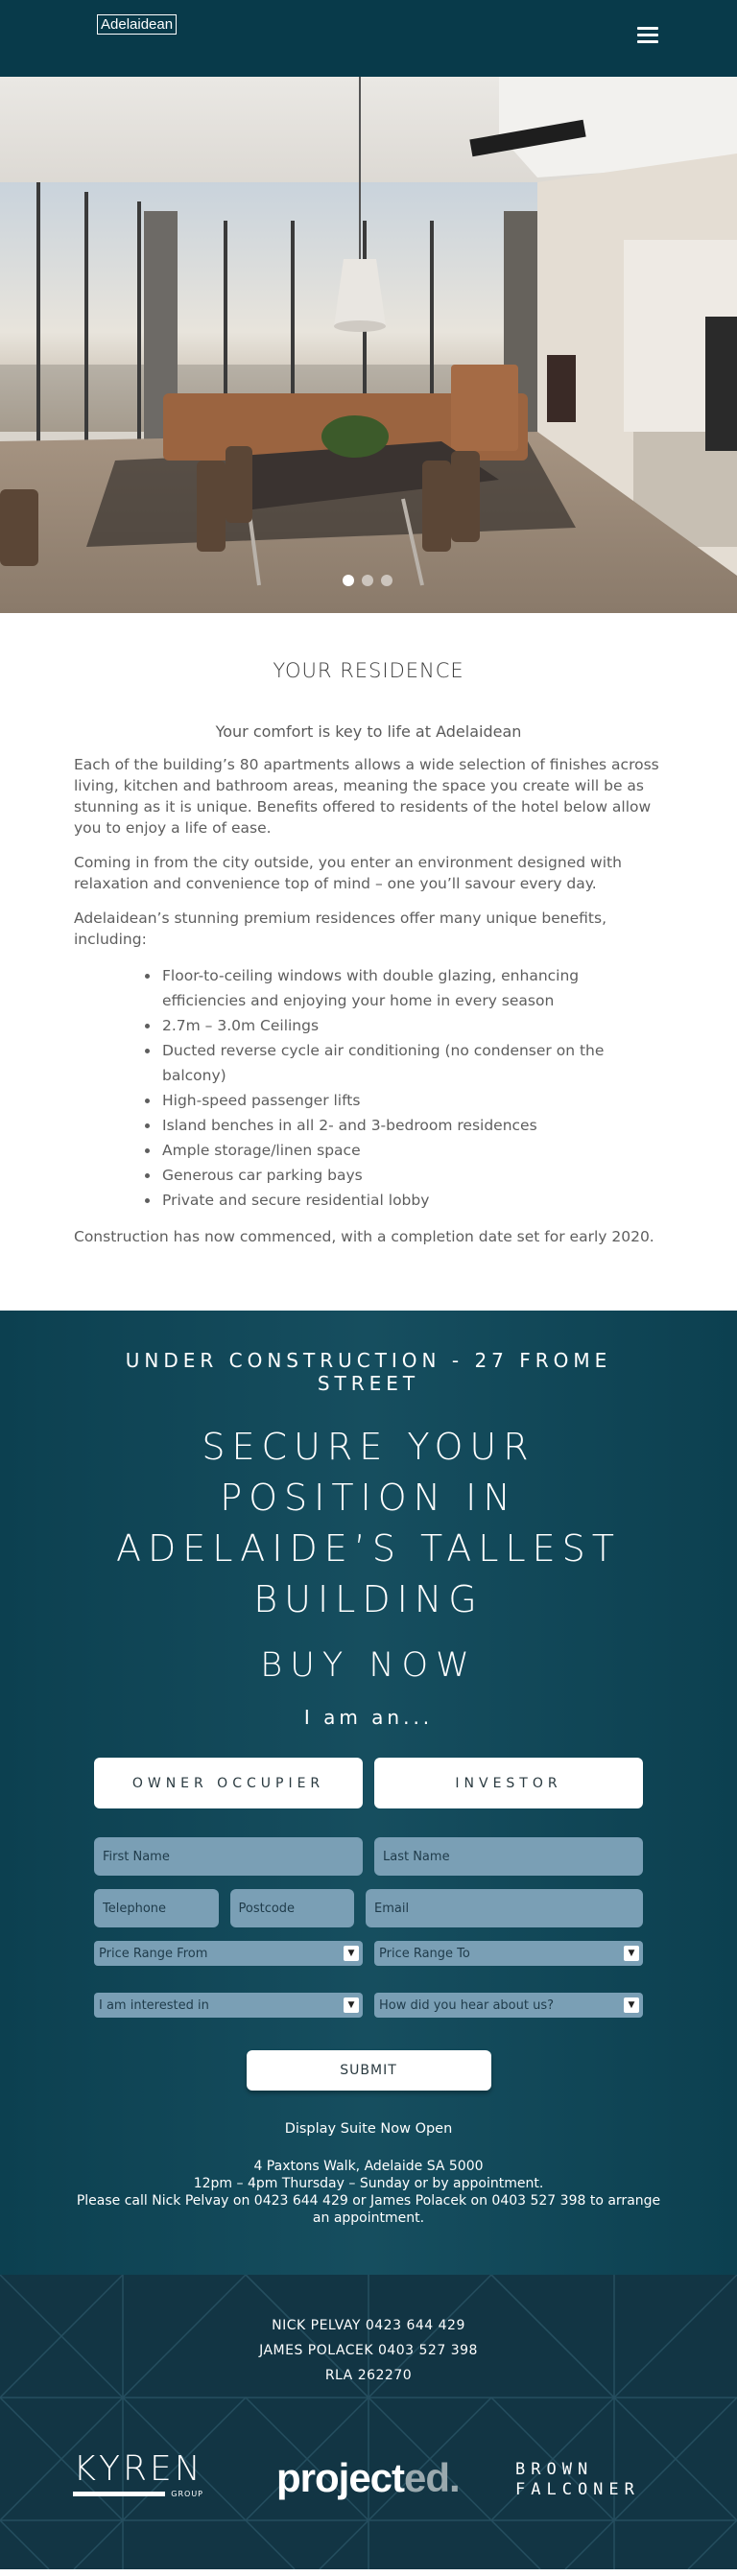  I want to click on buyer-type-selector: OWNER OCCUPIER INVESTOR, so click(368, 1783).